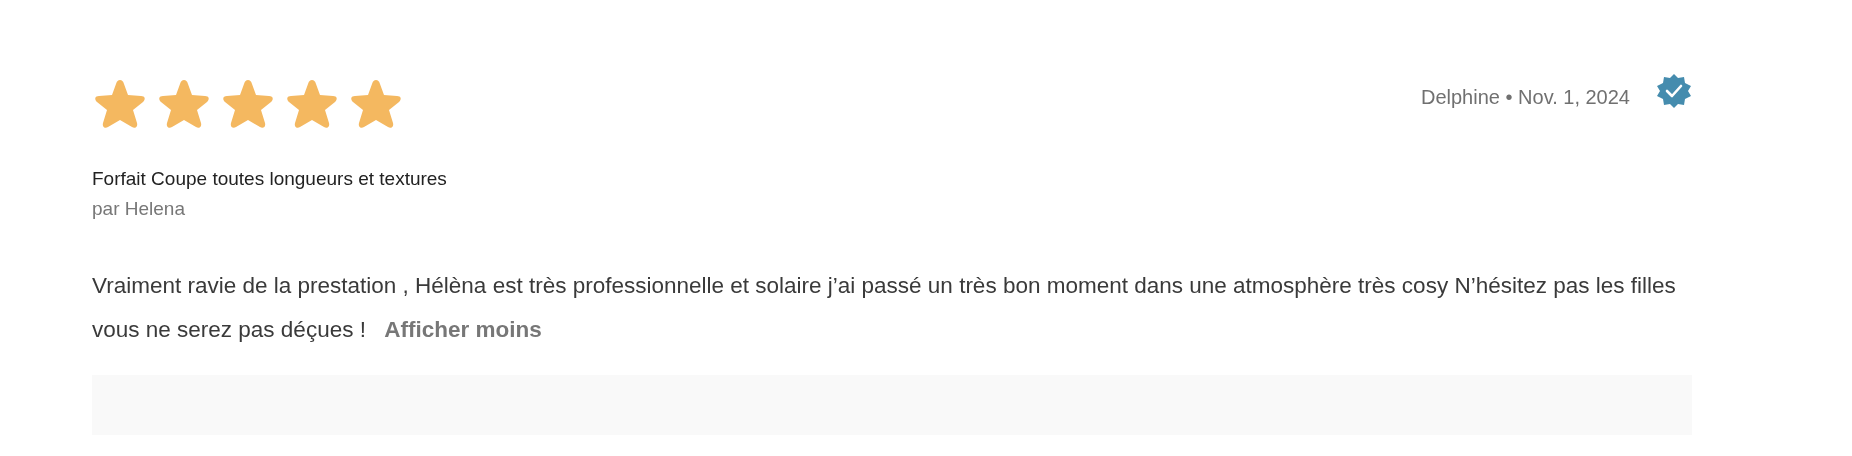  Describe the element at coordinates (884, 308) in the screenshot. I see `review-text: Vraiment ravie de la prestation , Hélèna est très professionnelle et solaire j’ai passé un très bon moment dans une atmosphère très cosy N’hésitez pas les filles vous ne serez pas déçues ! Afficher moins` at that location.